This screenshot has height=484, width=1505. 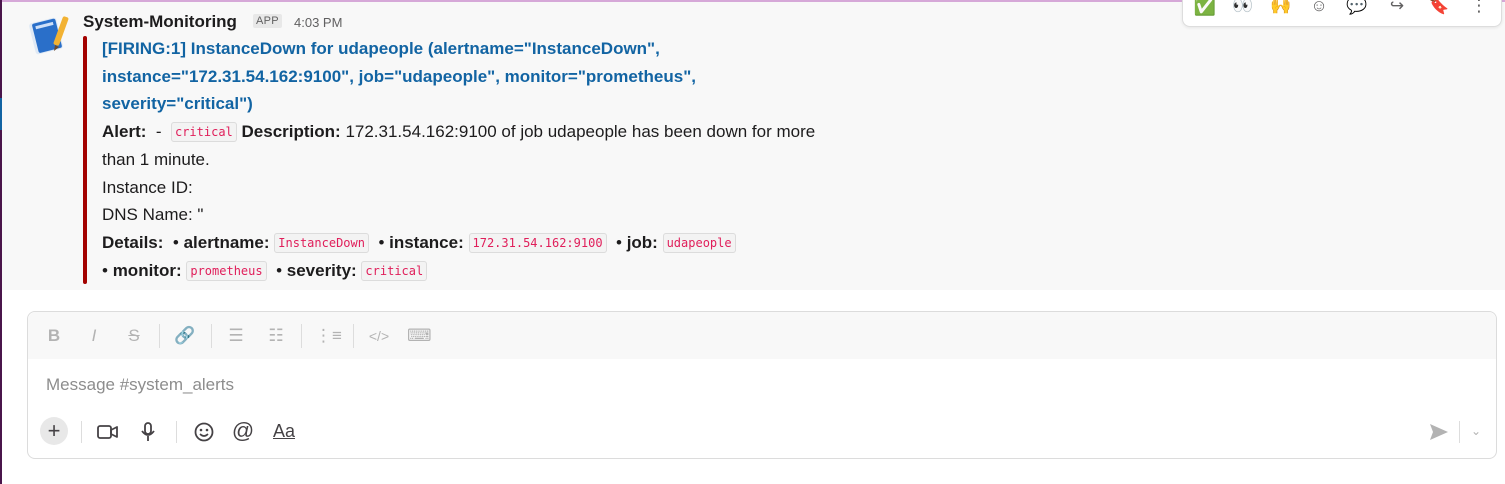 What do you see at coordinates (147, 187) in the screenshot?
I see `instance-id-line: Instance ID:` at bounding box center [147, 187].